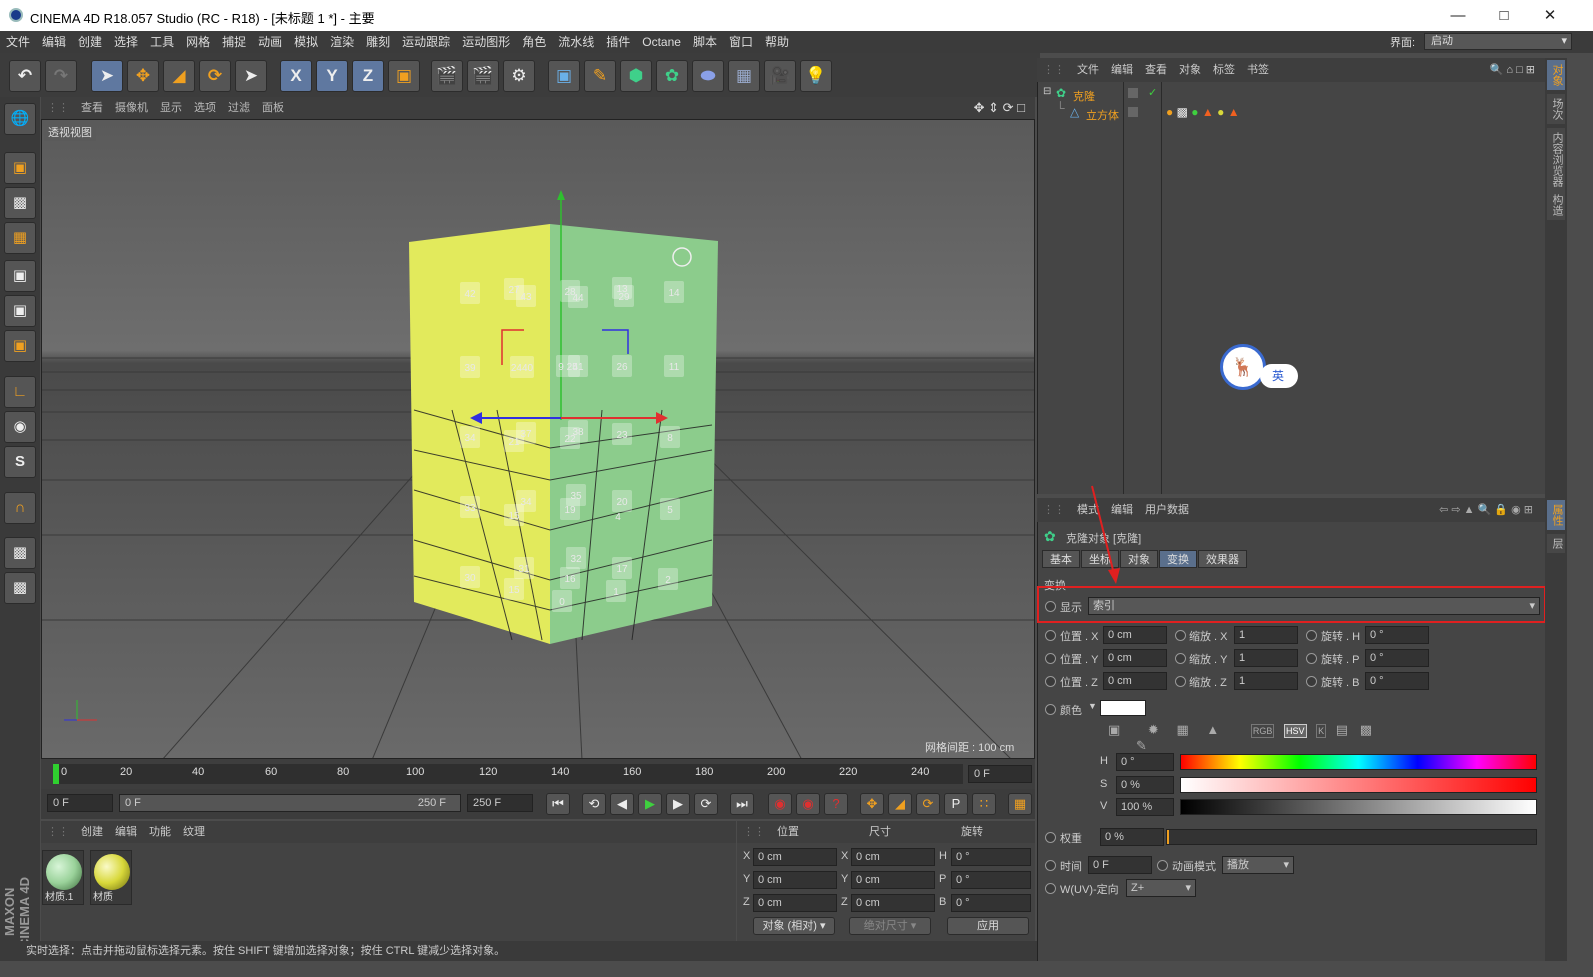  What do you see at coordinates (1311, 681) in the screenshot?
I see `rot-b-radio` at bounding box center [1311, 681].